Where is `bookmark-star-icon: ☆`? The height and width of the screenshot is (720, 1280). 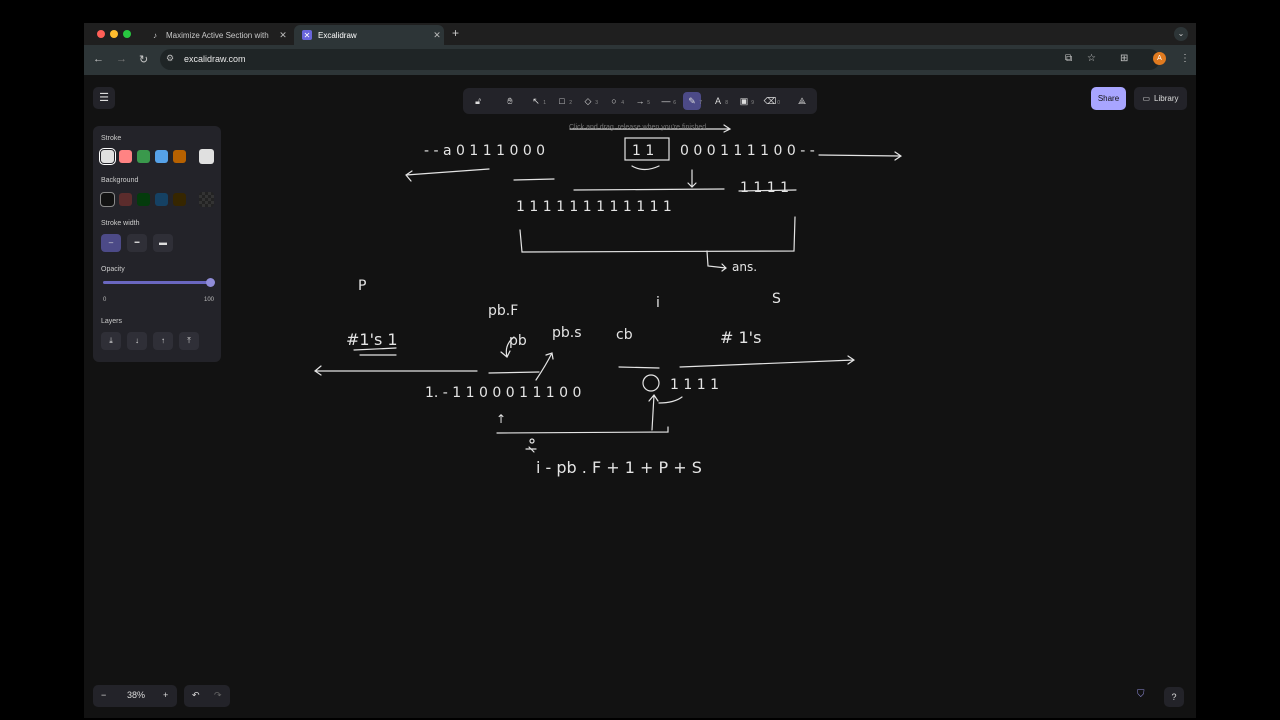
bookmark-star-icon: ☆ is located at coordinates (1091, 58).